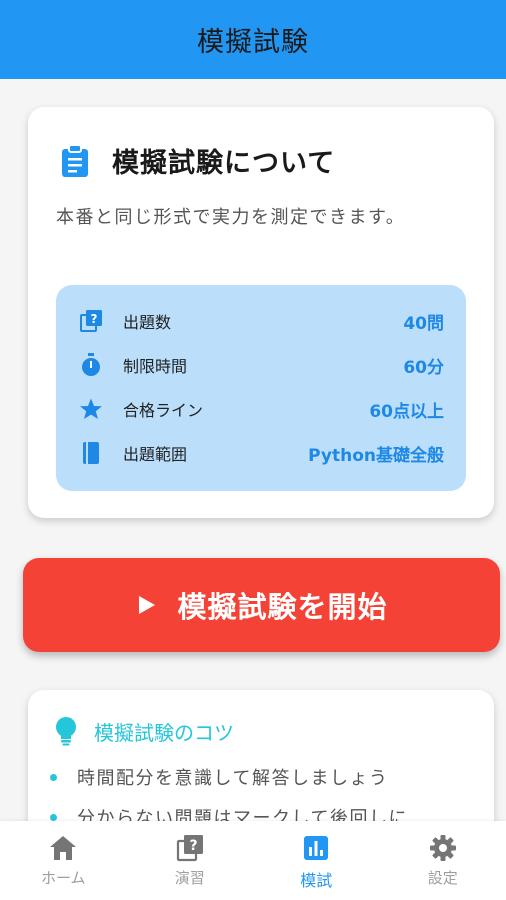 This screenshot has height=900, width=506. I want to click on info-card-title: 模擬試験について, so click(224, 163).